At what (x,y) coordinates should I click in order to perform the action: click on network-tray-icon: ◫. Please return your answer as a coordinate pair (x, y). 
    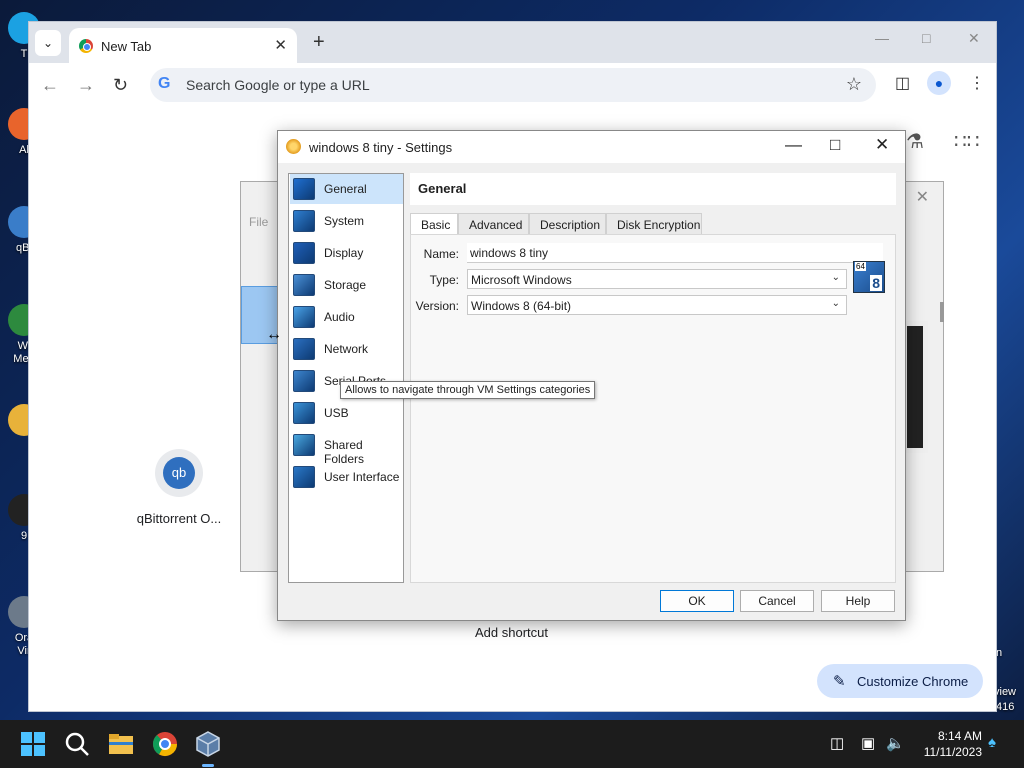
    Looking at the image, I should click on (837, 743).